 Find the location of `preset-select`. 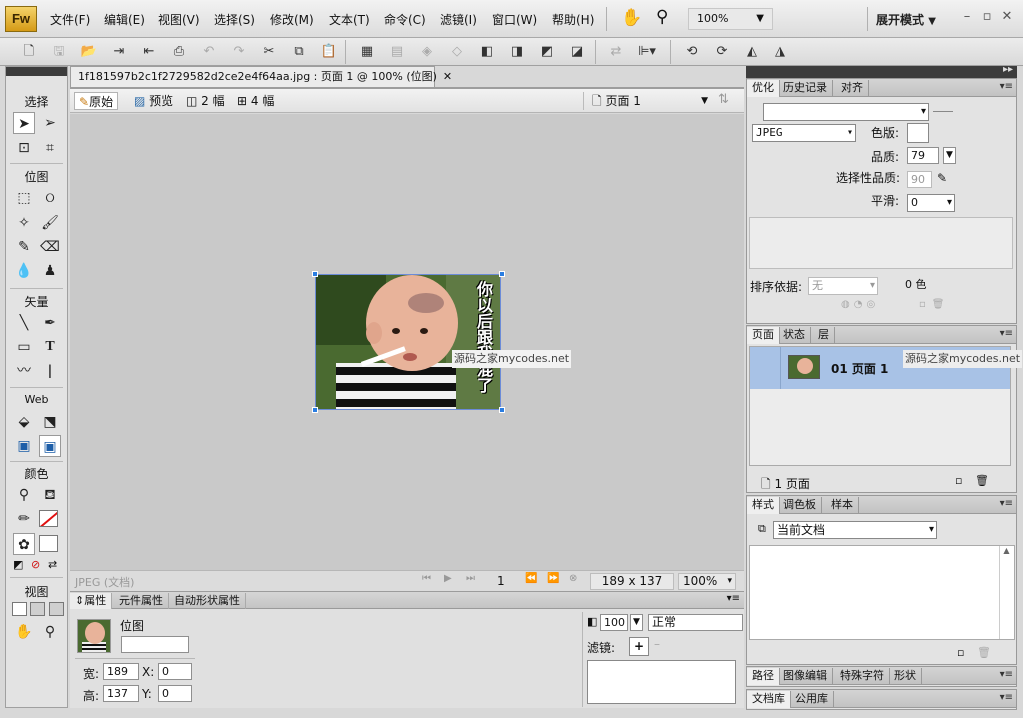

preset-select is located at coordinates (846, 112).